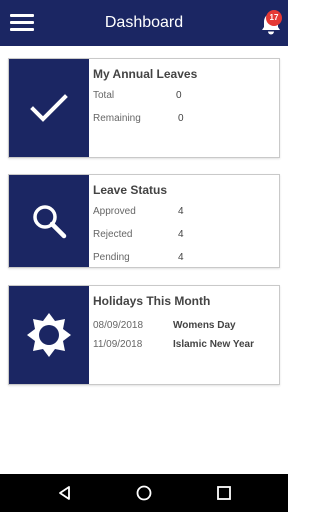 The height and width of the screenshot is (512, 320). I want to click on card-title: My Annual Leaves, so click(145, 74).